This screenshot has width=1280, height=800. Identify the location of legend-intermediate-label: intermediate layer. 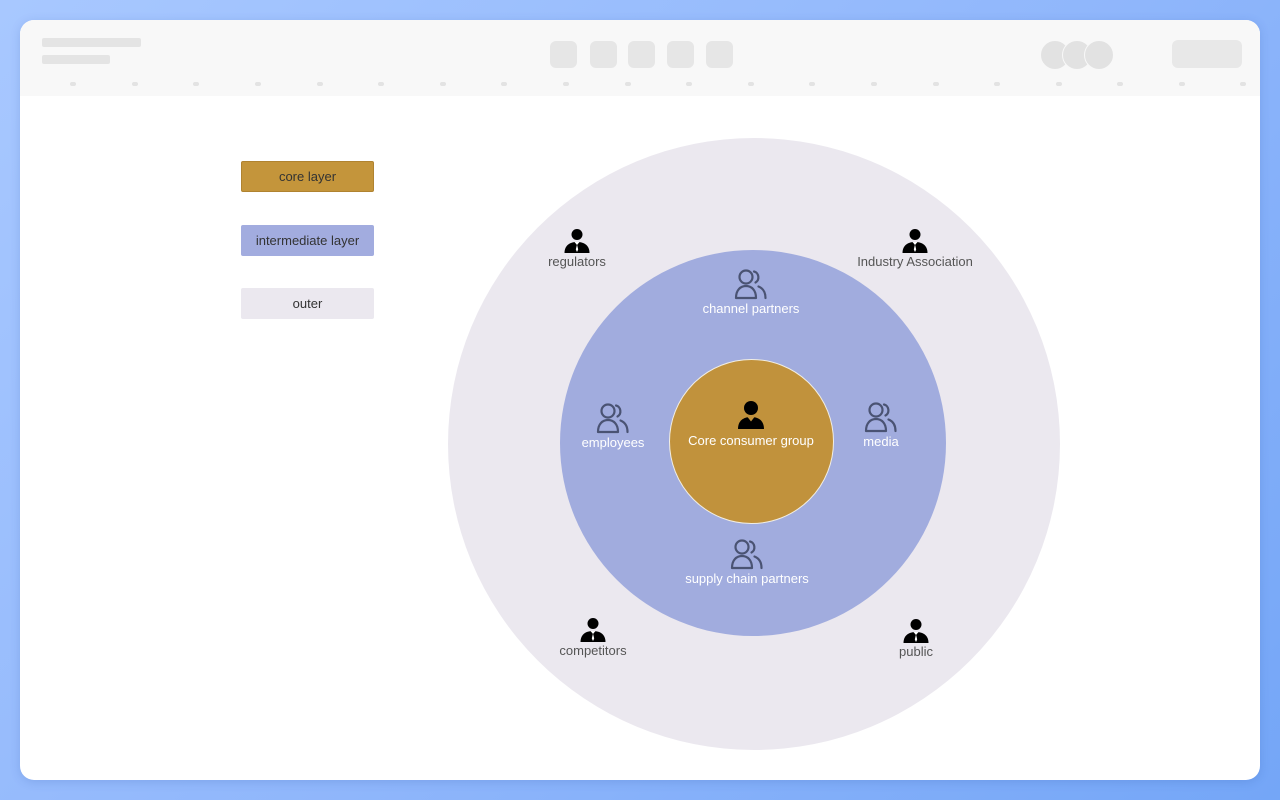
(307, 240).